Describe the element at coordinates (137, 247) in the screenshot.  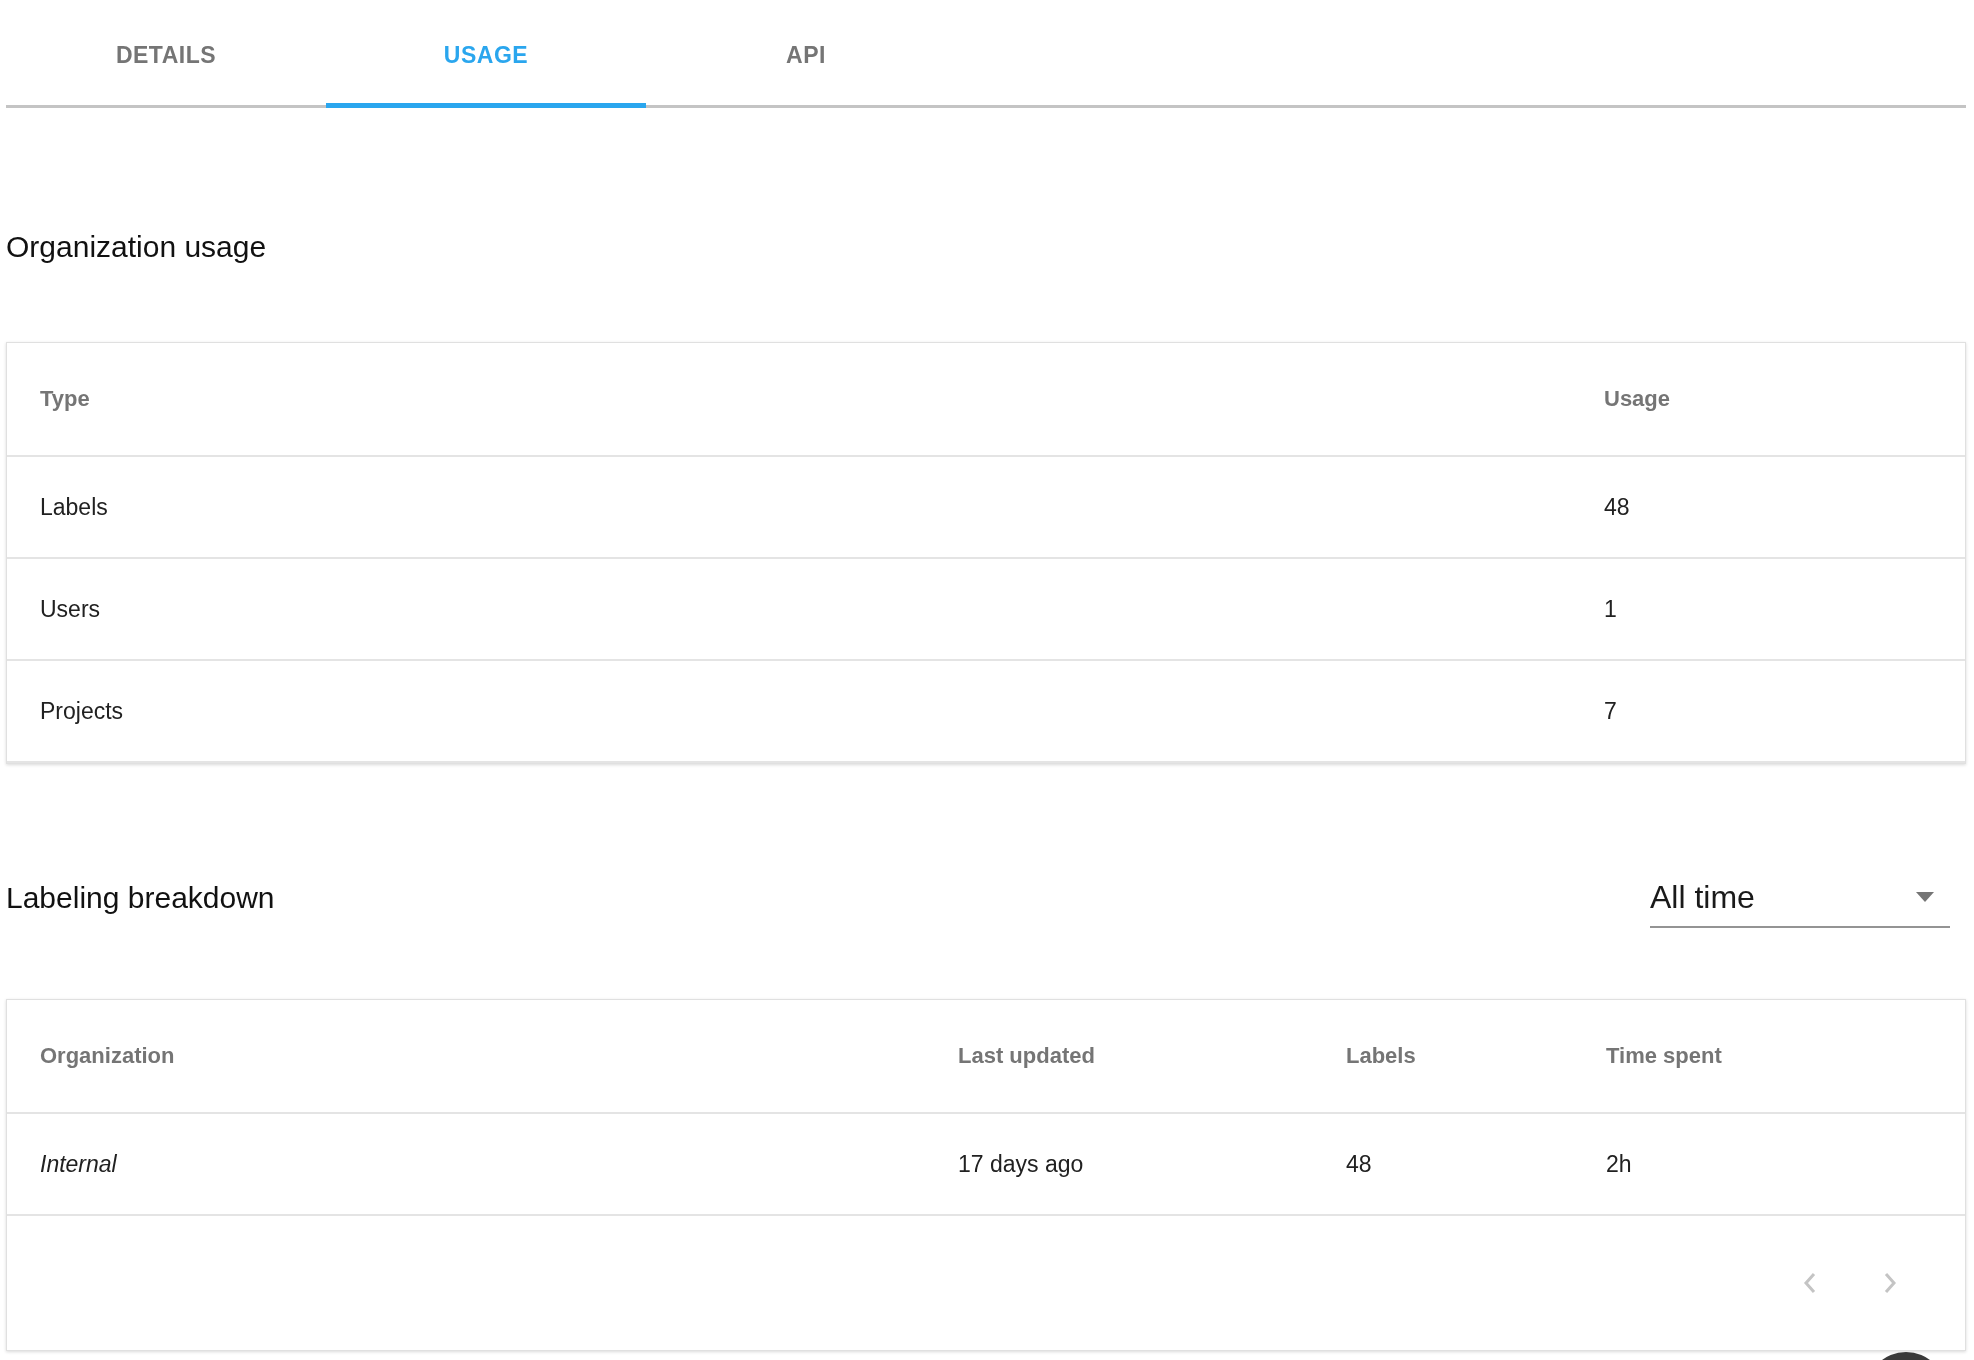
I see `section-title: Organization usage` at that location.